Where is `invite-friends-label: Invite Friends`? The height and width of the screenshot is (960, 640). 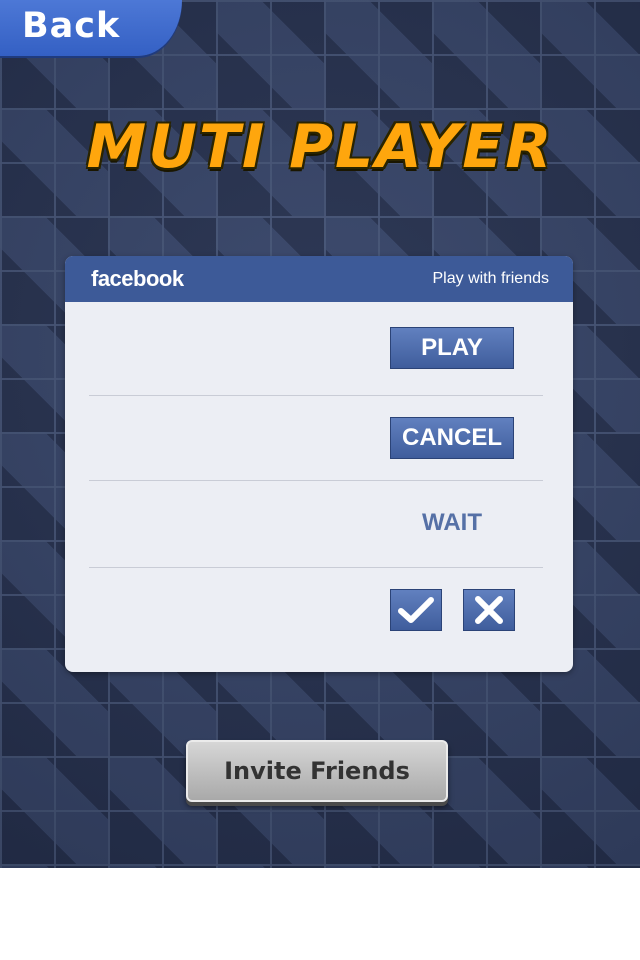 invite-friends-label: Invite Friends is located at coordinates (317, 771).